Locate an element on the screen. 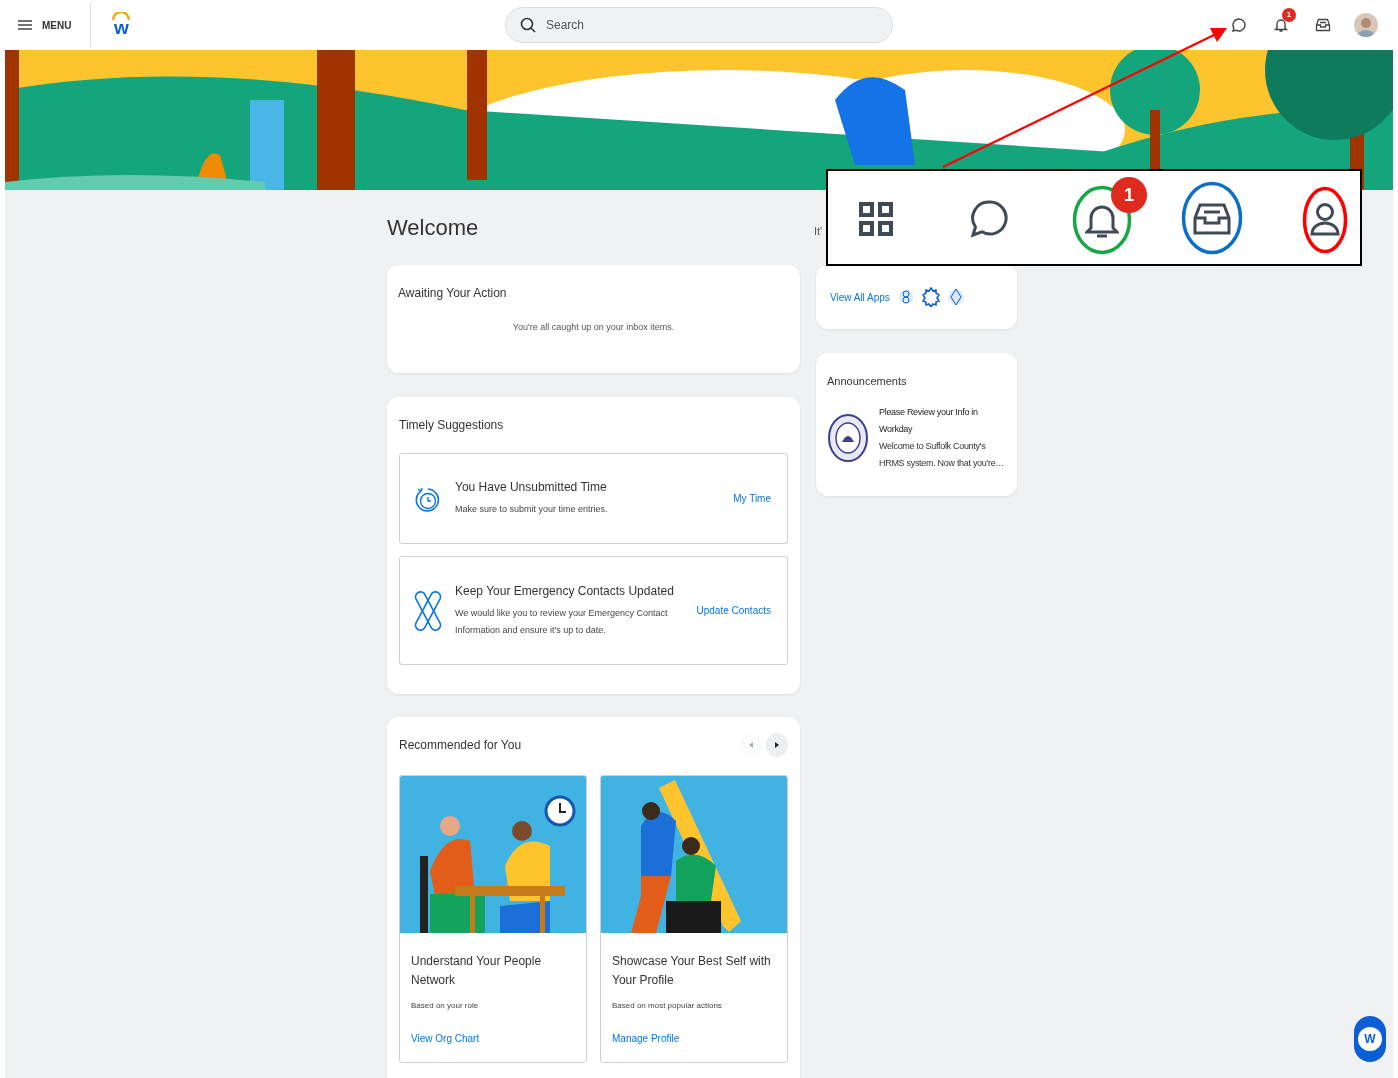  bell-icon is located at coordinates (1281, 25).